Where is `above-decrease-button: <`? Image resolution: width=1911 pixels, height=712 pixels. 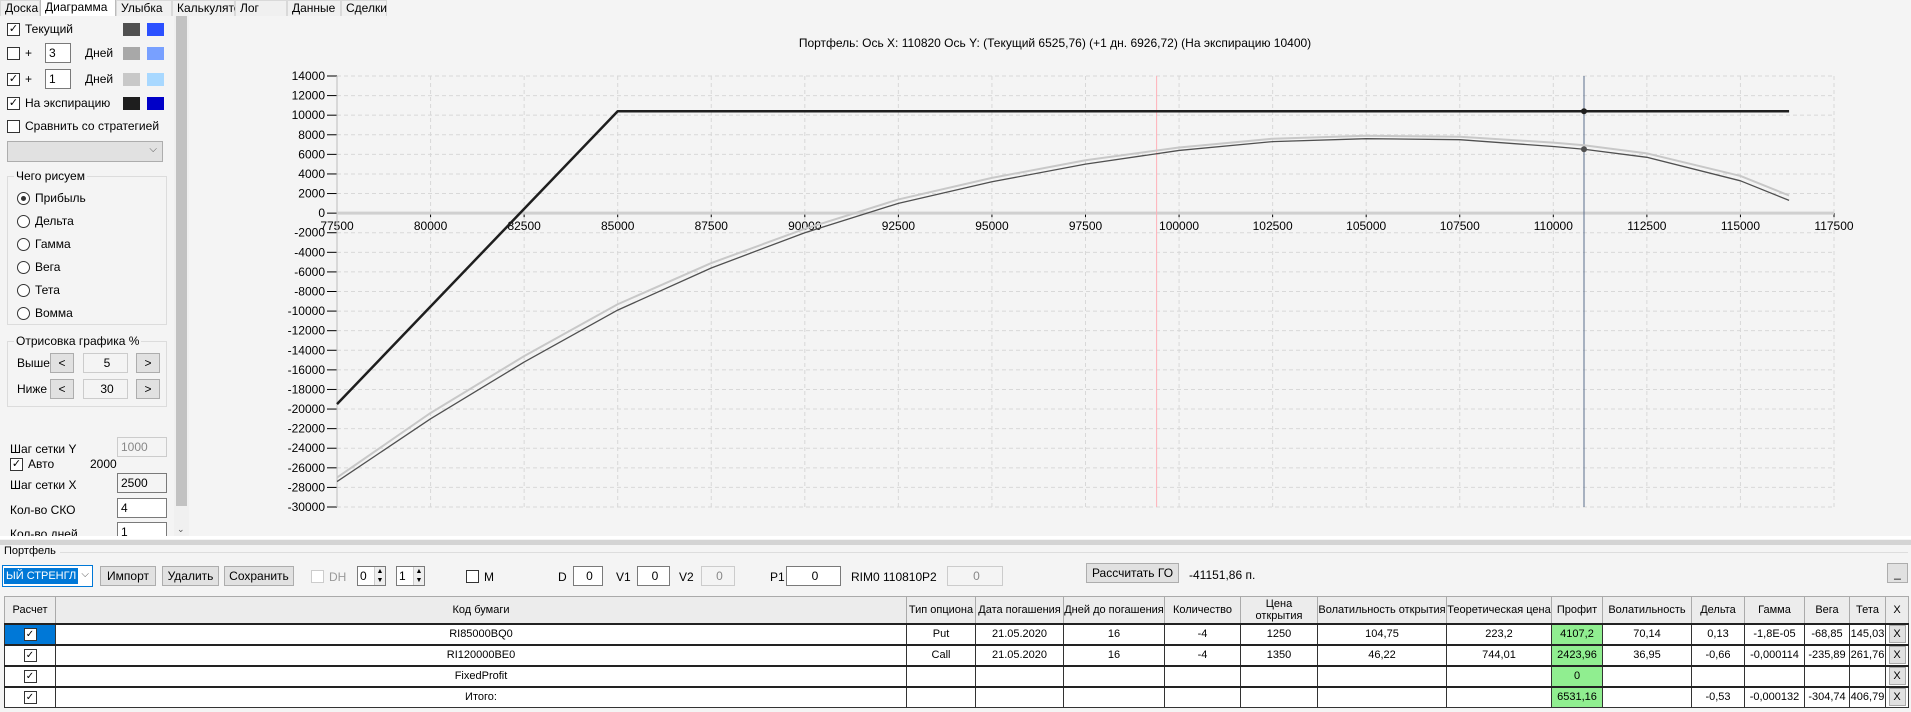 above-decrease-button: < is located at coordinates (62, 363).